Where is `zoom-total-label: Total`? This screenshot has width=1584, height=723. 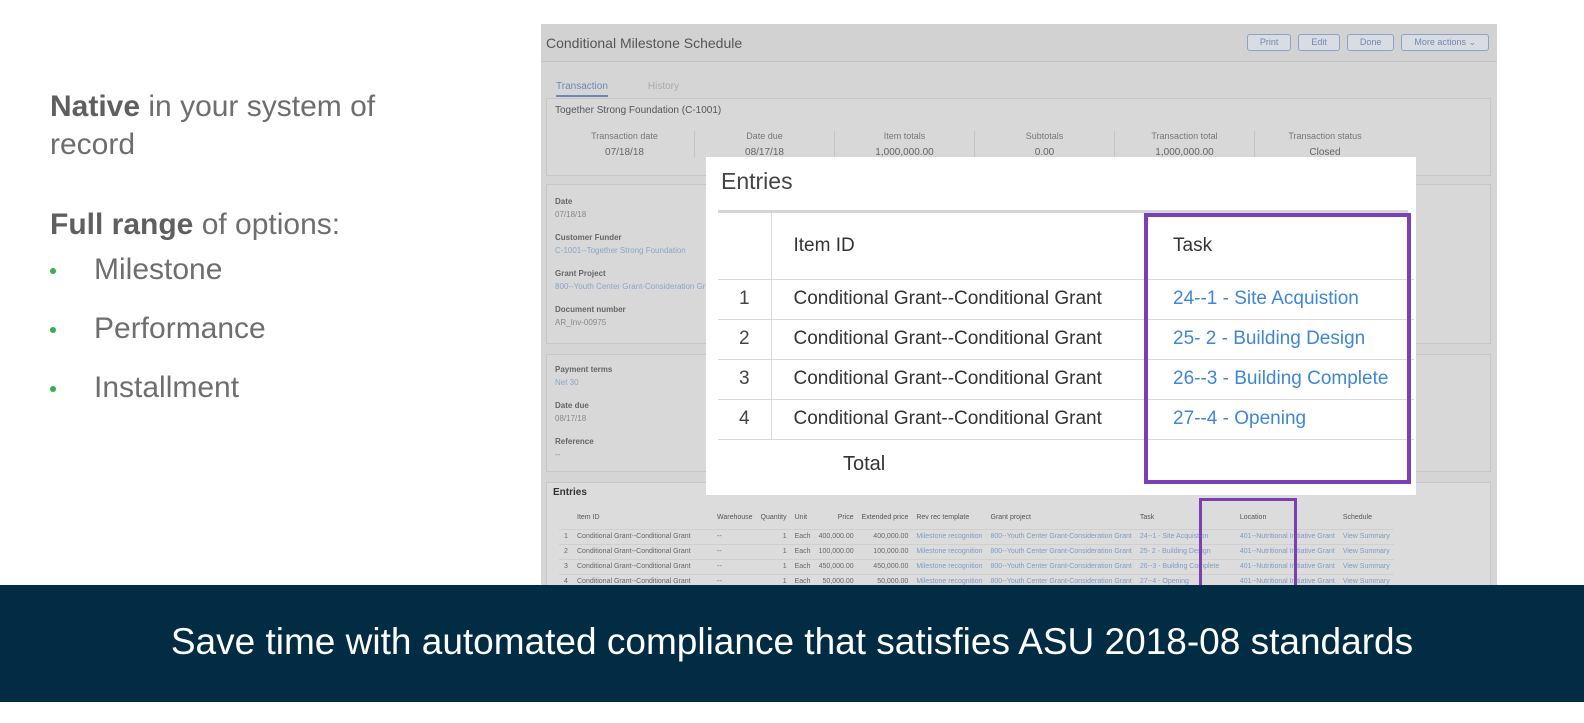 zoom-total-label: Total is located at coordinates (864, 463).